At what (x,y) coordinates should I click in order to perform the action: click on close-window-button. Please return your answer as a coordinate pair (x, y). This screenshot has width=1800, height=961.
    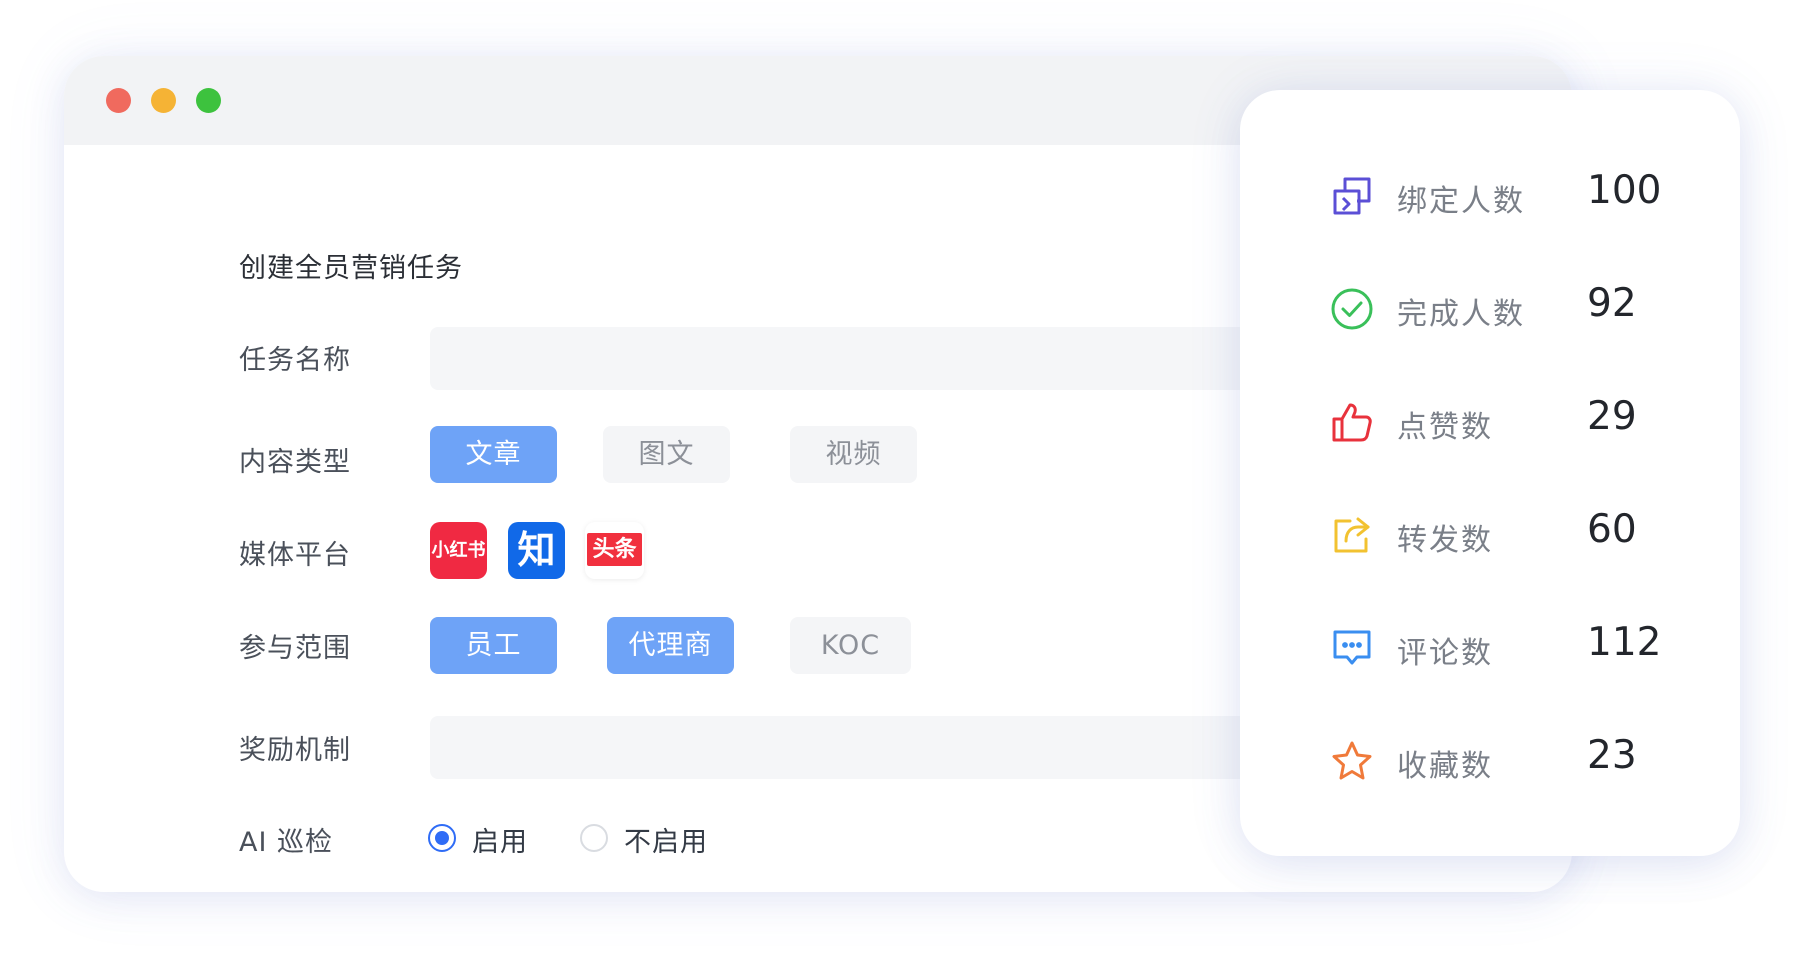
    Looking at the image, I should click on (118, 100).